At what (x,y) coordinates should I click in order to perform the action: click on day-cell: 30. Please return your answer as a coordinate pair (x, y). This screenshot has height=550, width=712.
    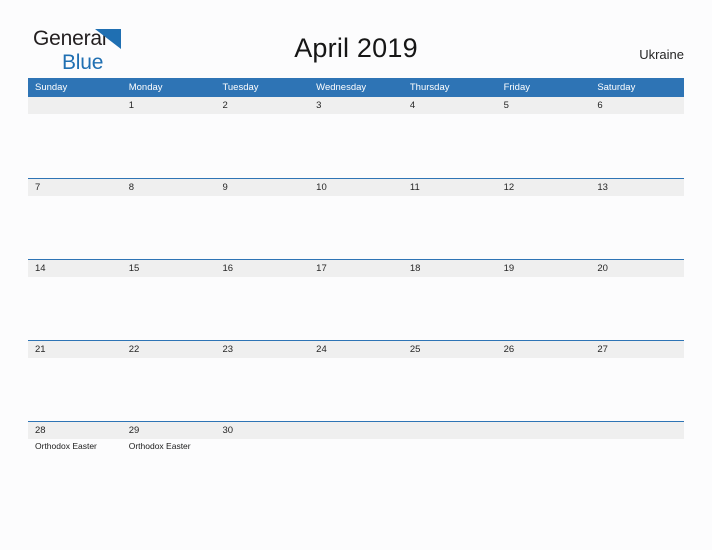
    Looking at the image, I should click on (262, 462).